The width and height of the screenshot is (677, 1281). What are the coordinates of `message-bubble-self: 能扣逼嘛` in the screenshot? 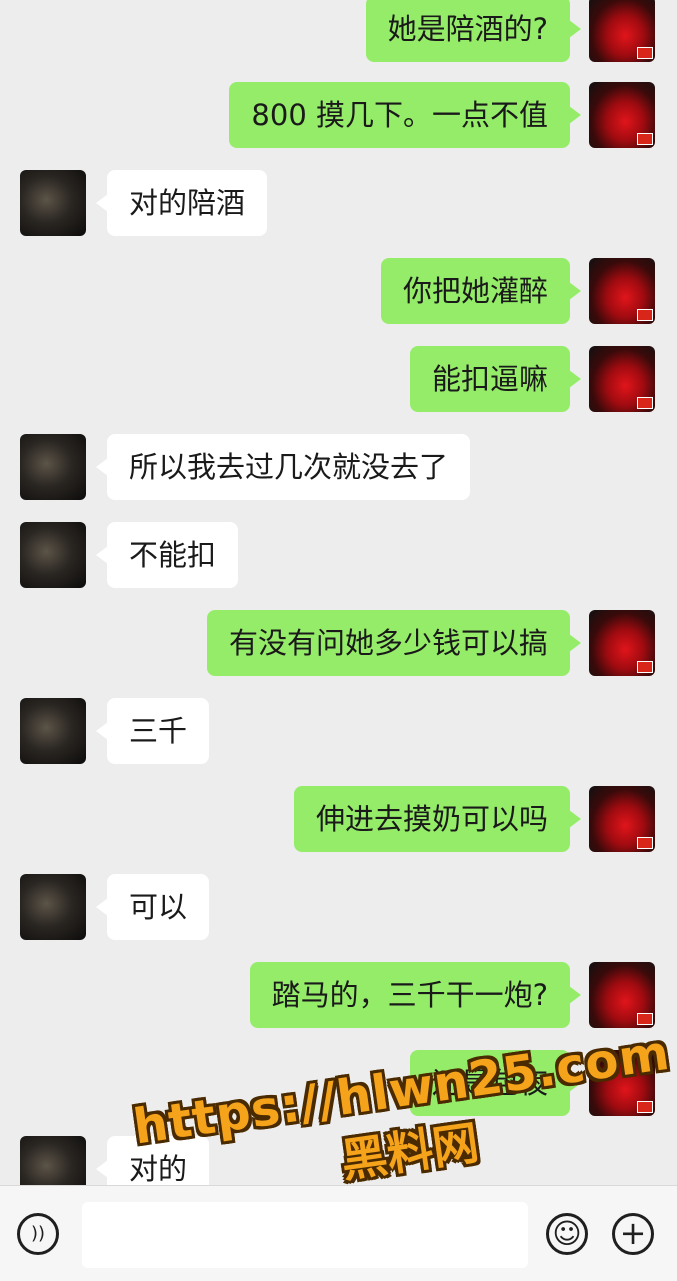 It's located at (495, 379).